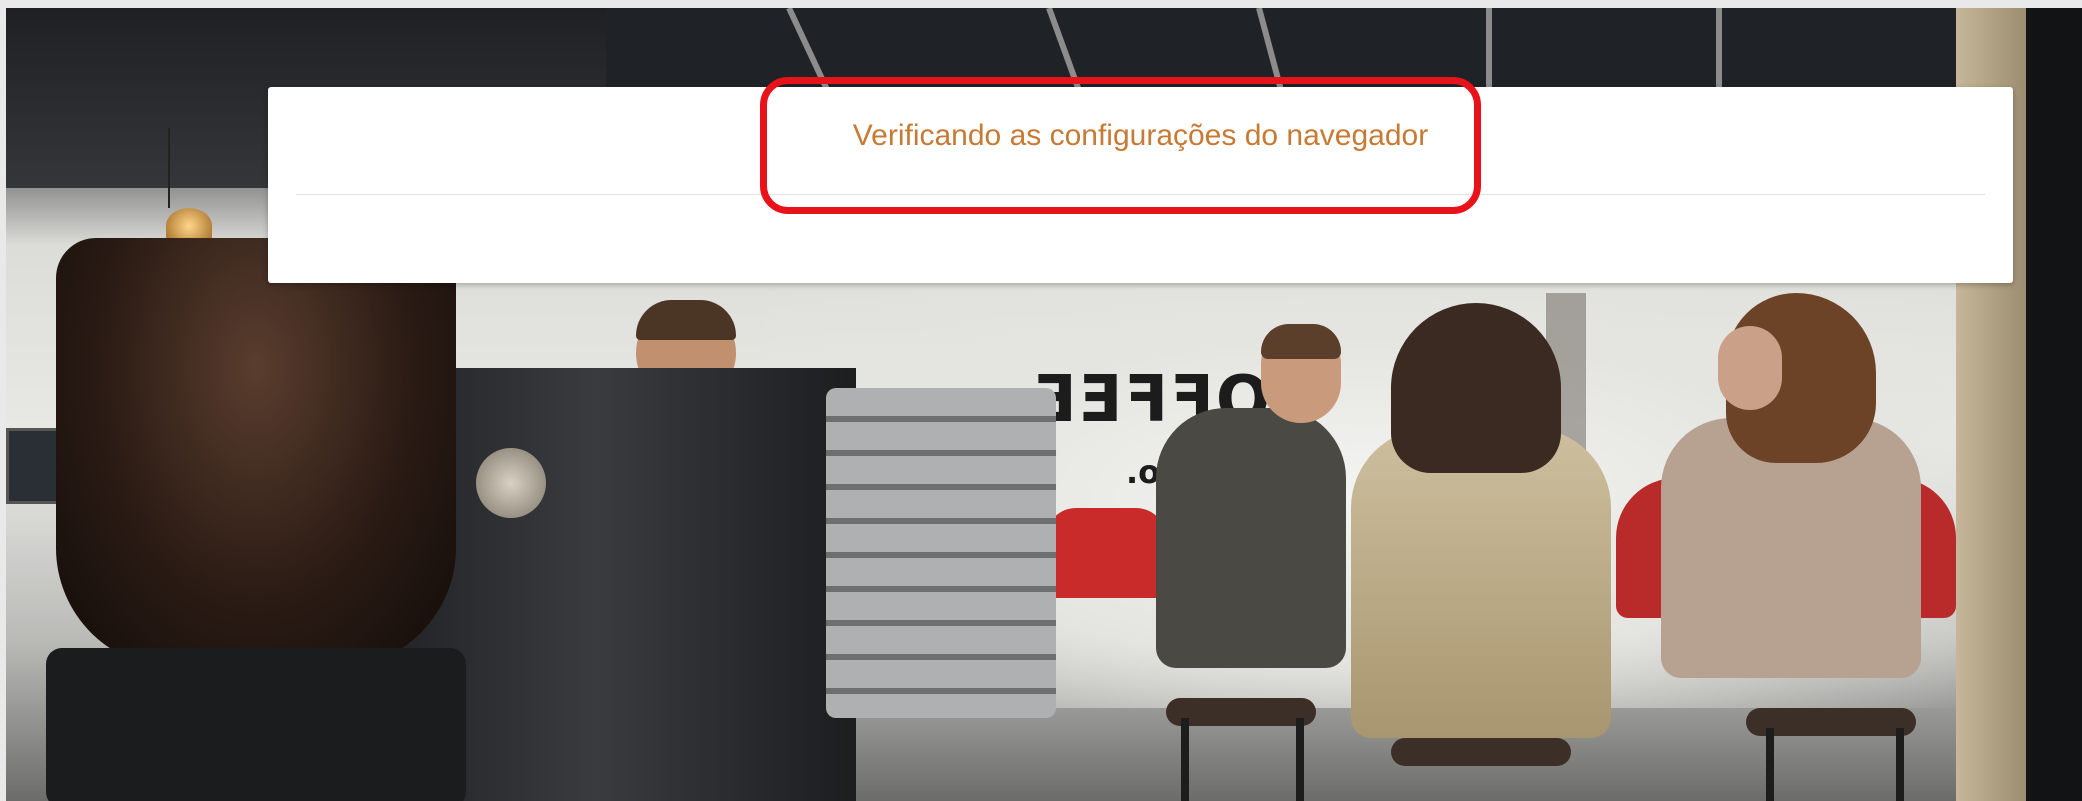  What do you see at coordinates (1481, 583) in the screenshot?
I see `woman-fur-vest` at bounding box center [1481, 583].